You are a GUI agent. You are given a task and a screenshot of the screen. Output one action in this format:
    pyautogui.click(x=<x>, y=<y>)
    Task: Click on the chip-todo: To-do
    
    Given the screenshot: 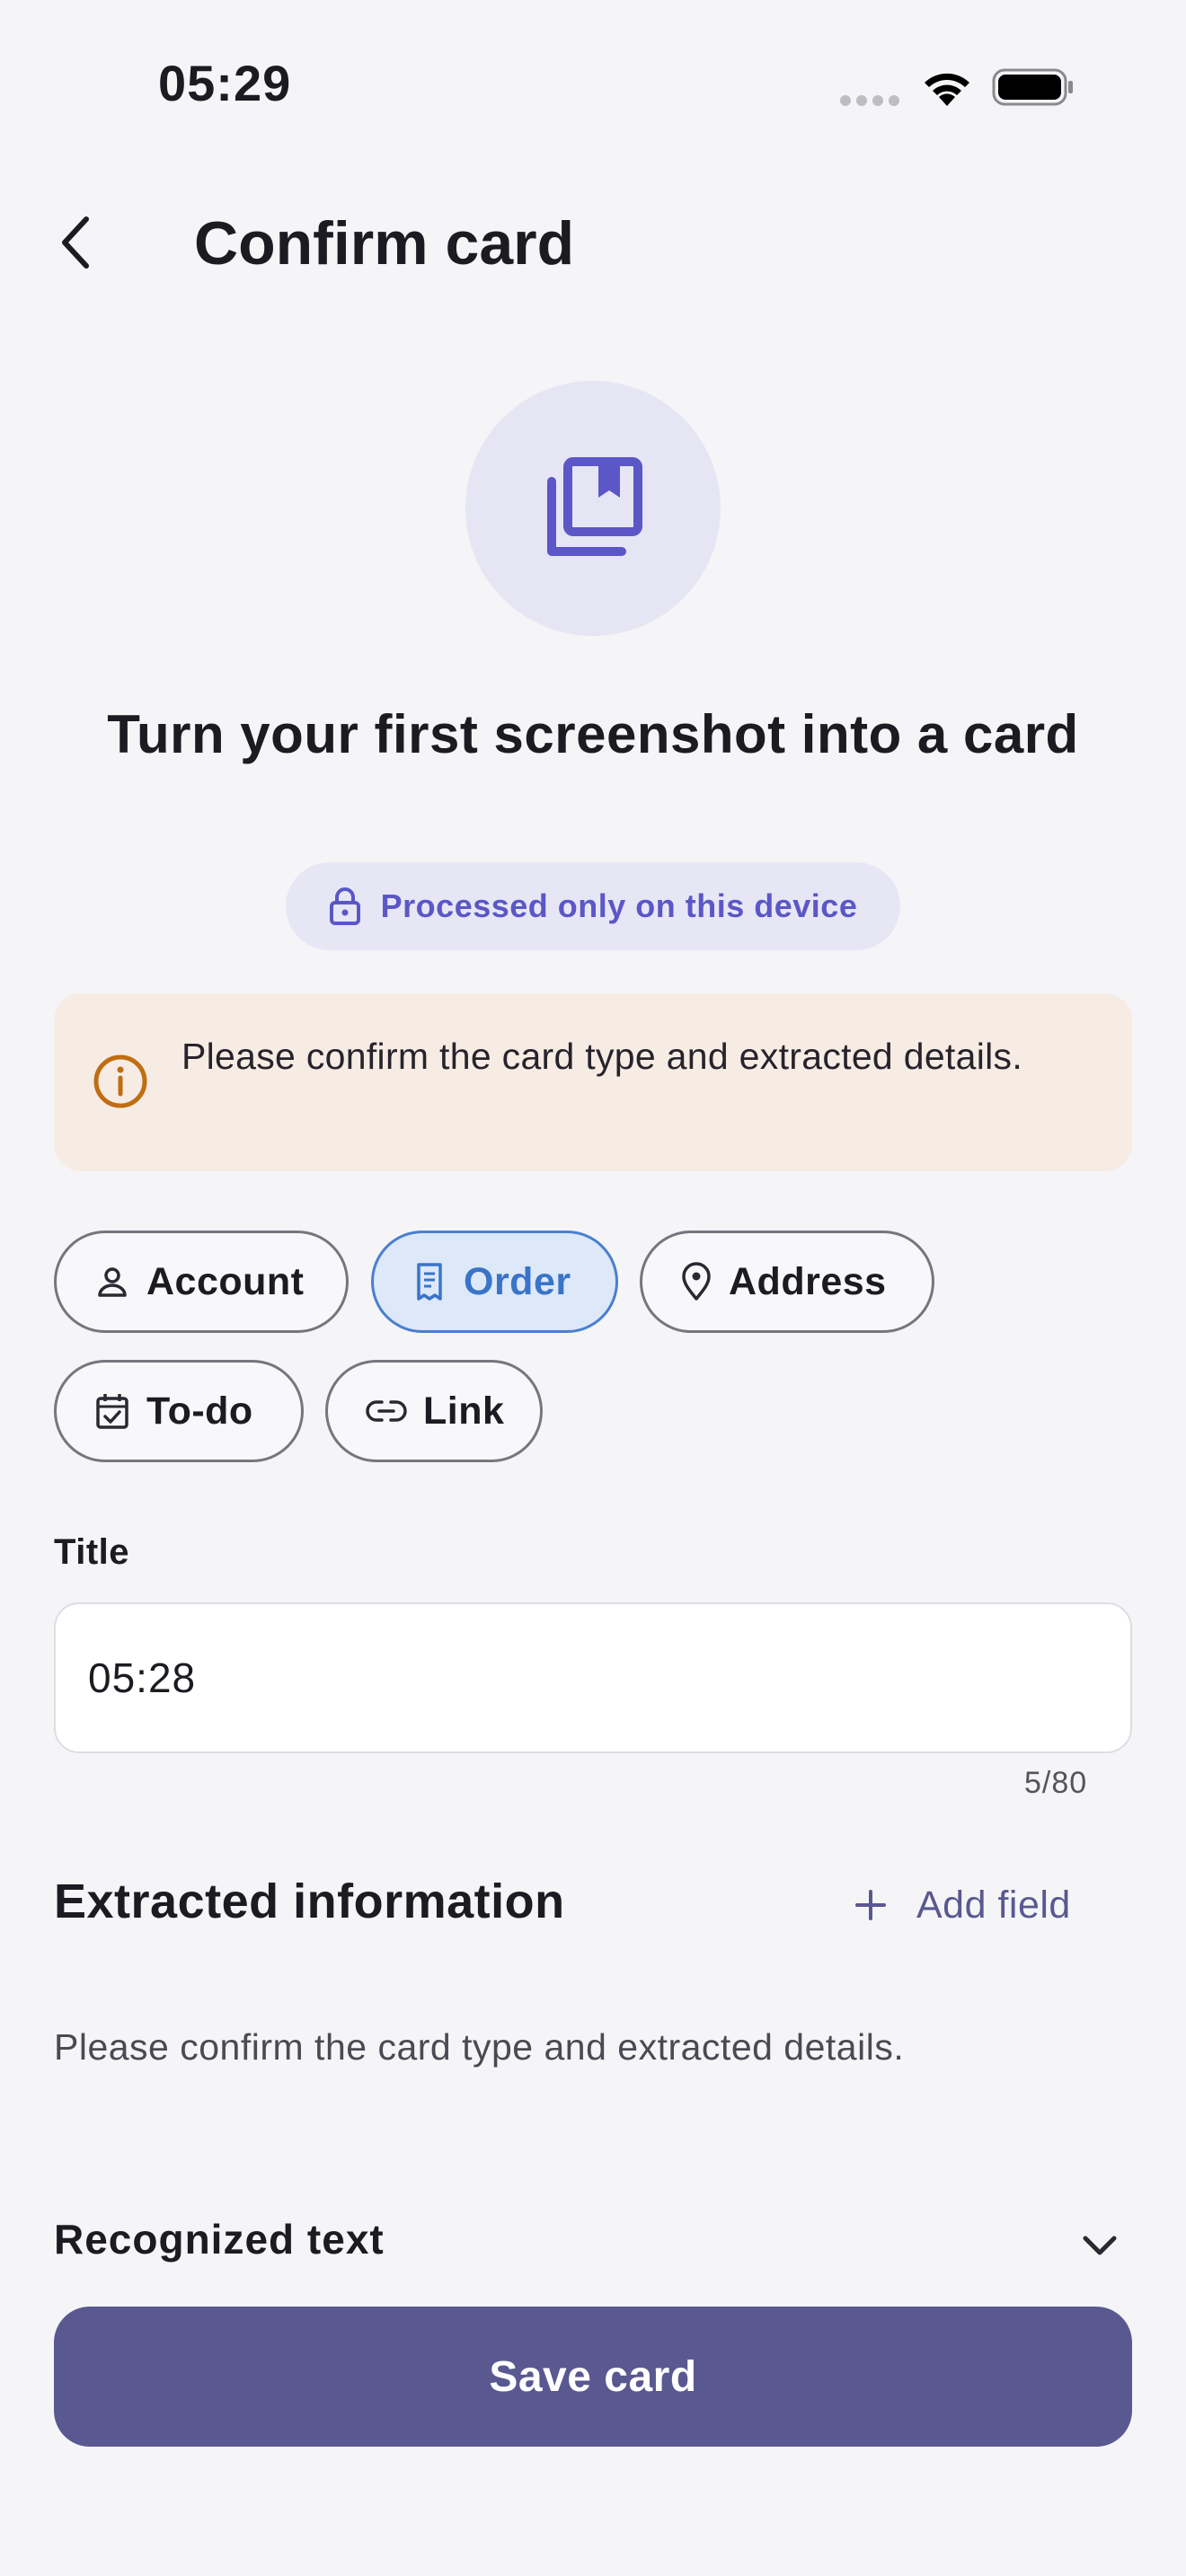 What is the action you would take?
    pyautogui.click(x=179, y=1411)
    